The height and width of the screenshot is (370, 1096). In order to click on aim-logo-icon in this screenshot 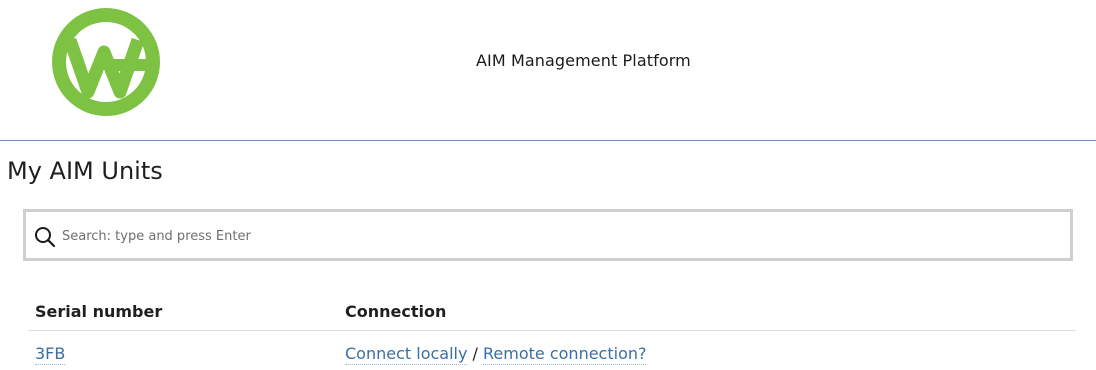, I will do `click(106, 62)`.